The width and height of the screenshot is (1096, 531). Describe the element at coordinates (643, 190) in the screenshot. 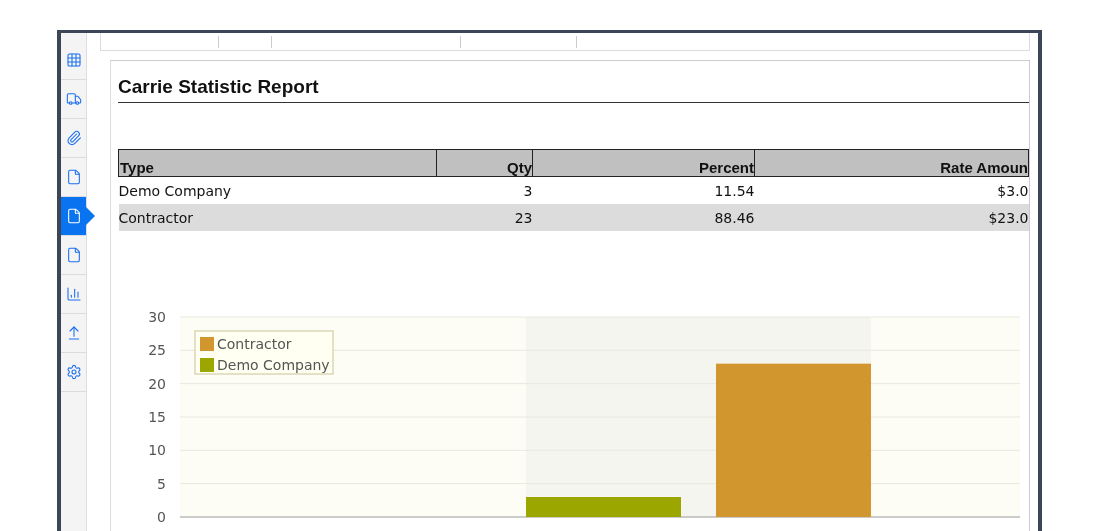

I see `table-cell: 11.54` at that location.